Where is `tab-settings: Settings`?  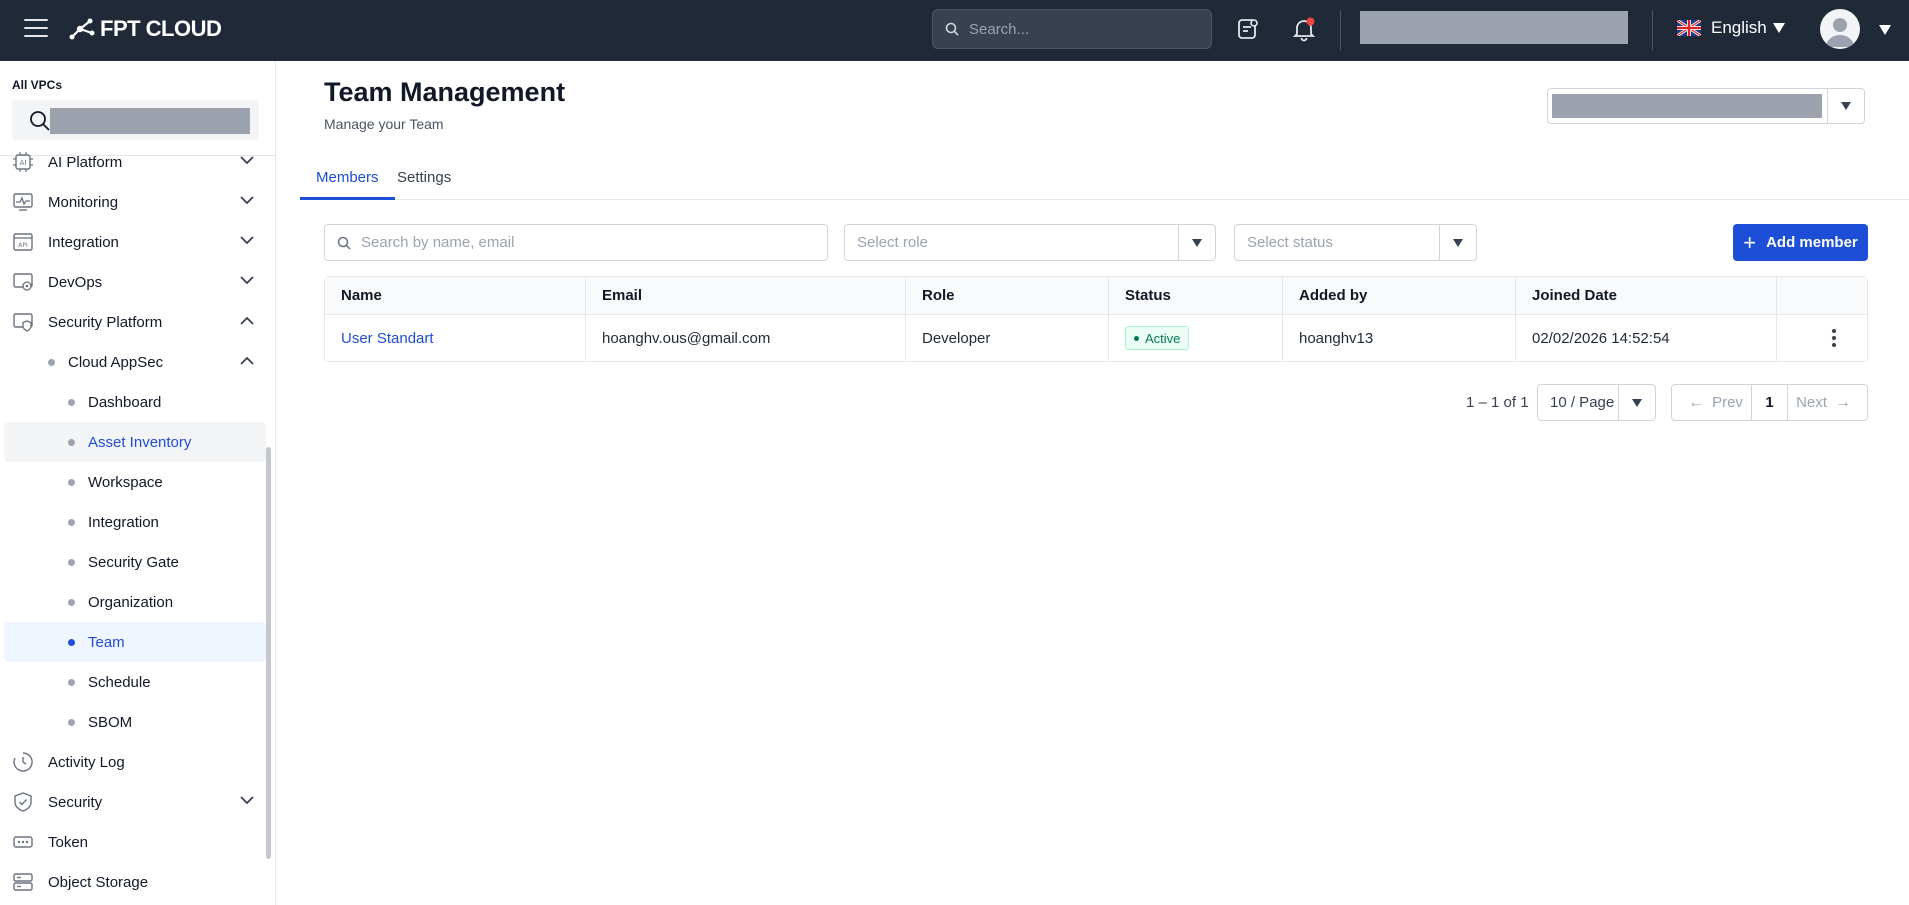
tab-settings: Settings is located at coordinates (424, 180).